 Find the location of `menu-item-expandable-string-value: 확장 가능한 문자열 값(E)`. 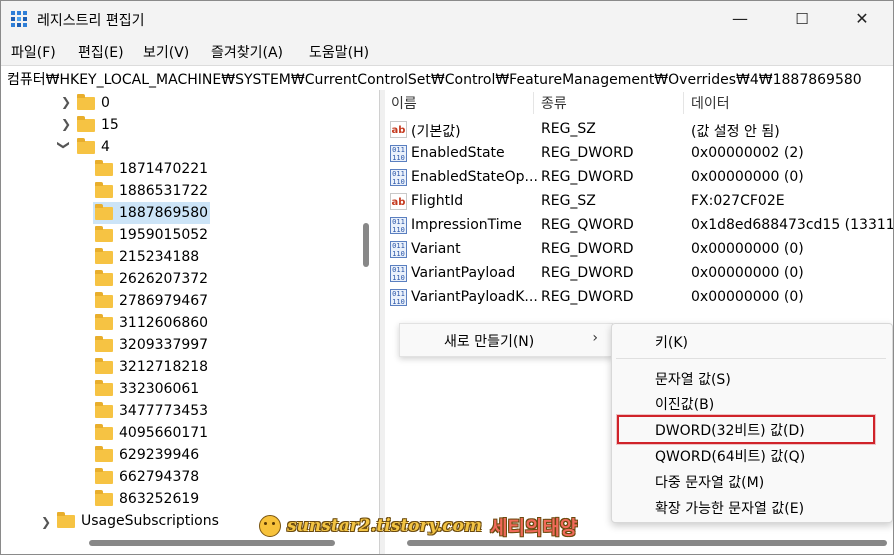

menu-item-expandable-string-value: 확장 가능한 문자열 값(E) is located at coordinates (729, 508).